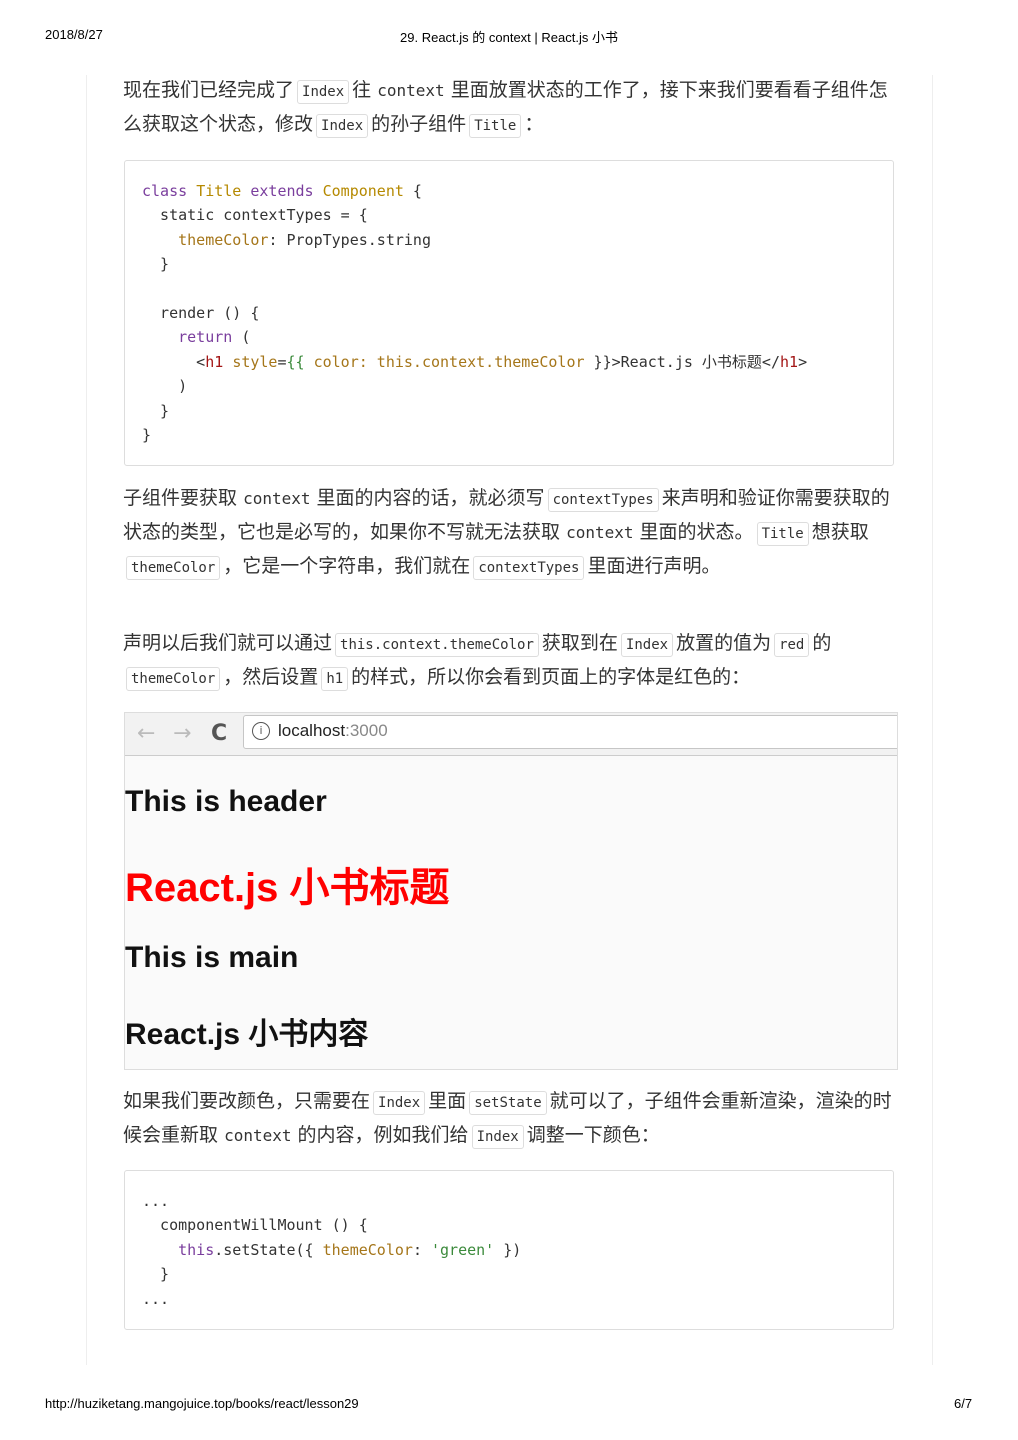  What do you see at coordinates (228, 643) in the screenshot?
I see `text: 声明以后我们就可以通过` at bounding box center [228, 643].